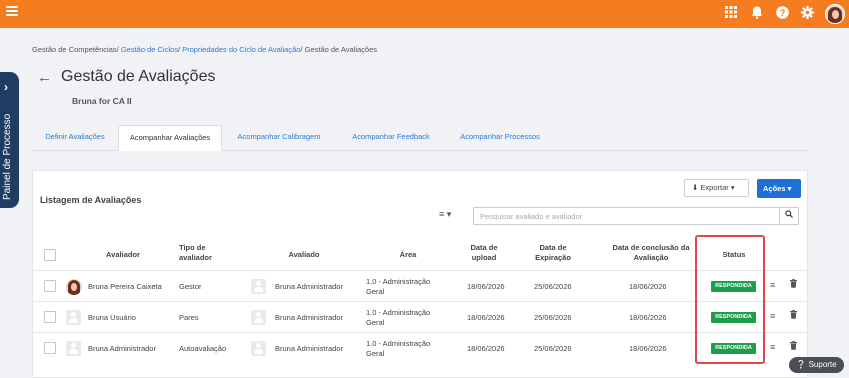 The image size is (849, 378). I want to click on tab-acompanhar-feedback: Acompanhar Feedback, so click(391, 138).